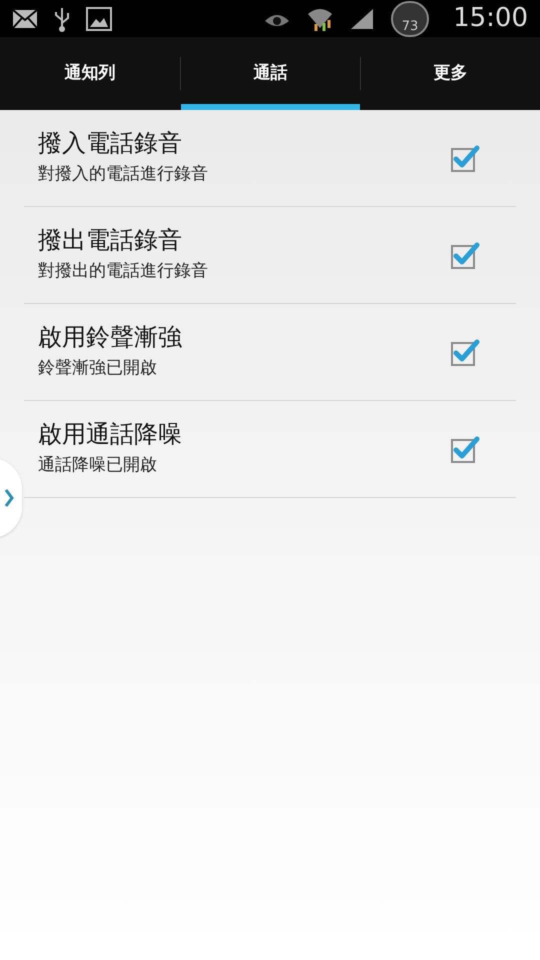  What do you see at coordinates (110, 337) in the screenshot?
I see `setting-title: 啟用鈴聲漸強` at bounding box center [110, 337].